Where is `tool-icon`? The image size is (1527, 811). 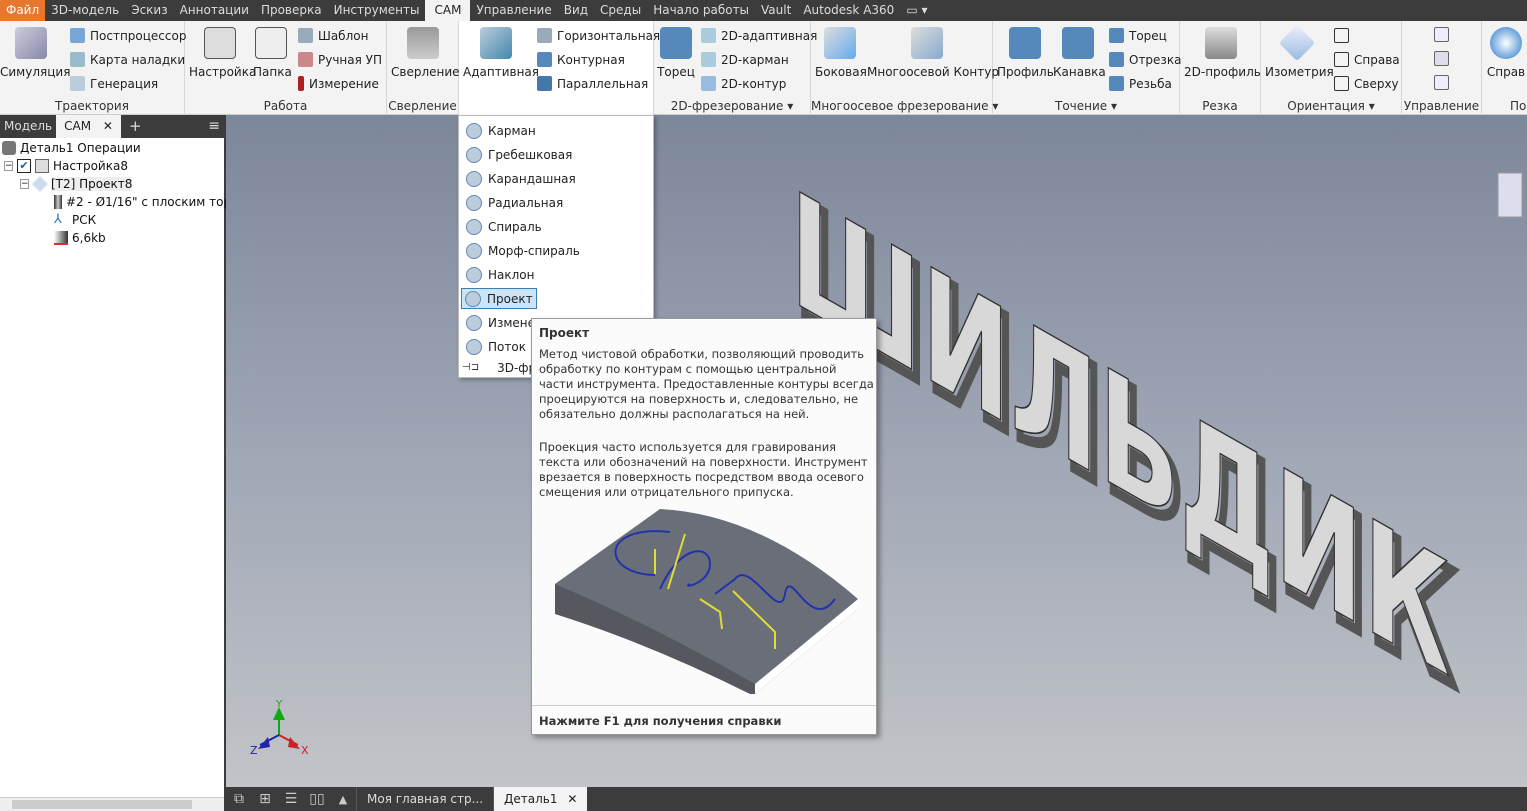
tool-icon is located at coordinates (58, 202).